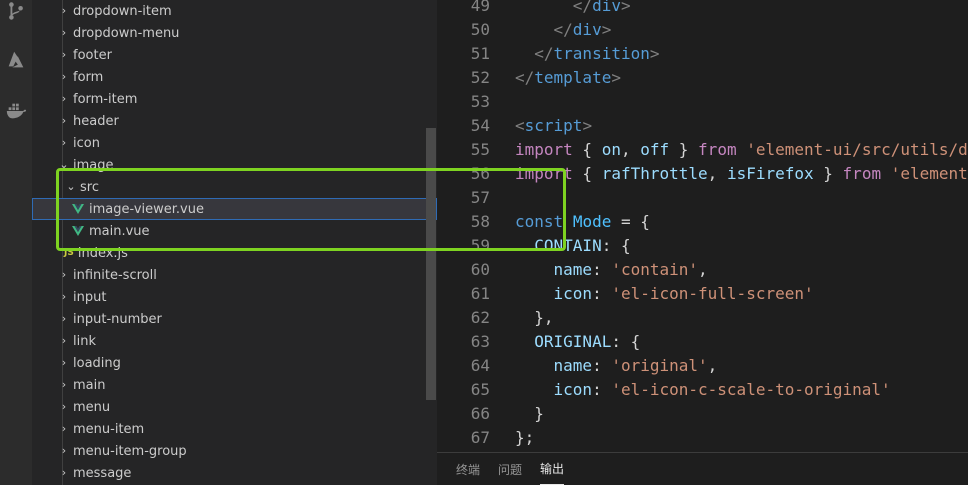 Image resolution: width=968 pixels, height=485 pixels. What do you see at coordinates (234, 407) in the screenshot?
I see `tree-item-menu: › menu` at bounding box center [234, 407].